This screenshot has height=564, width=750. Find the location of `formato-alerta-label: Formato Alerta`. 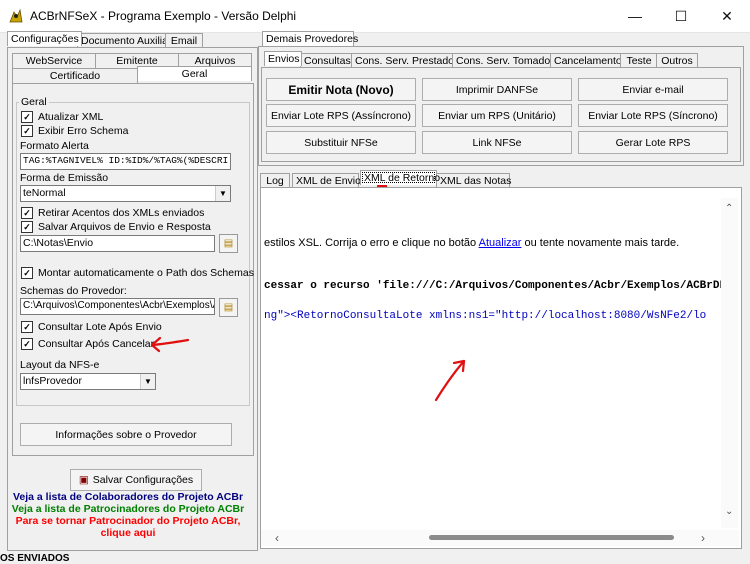

formato-alerta-label: Formato Alerta is located at coordinates (54, 146).